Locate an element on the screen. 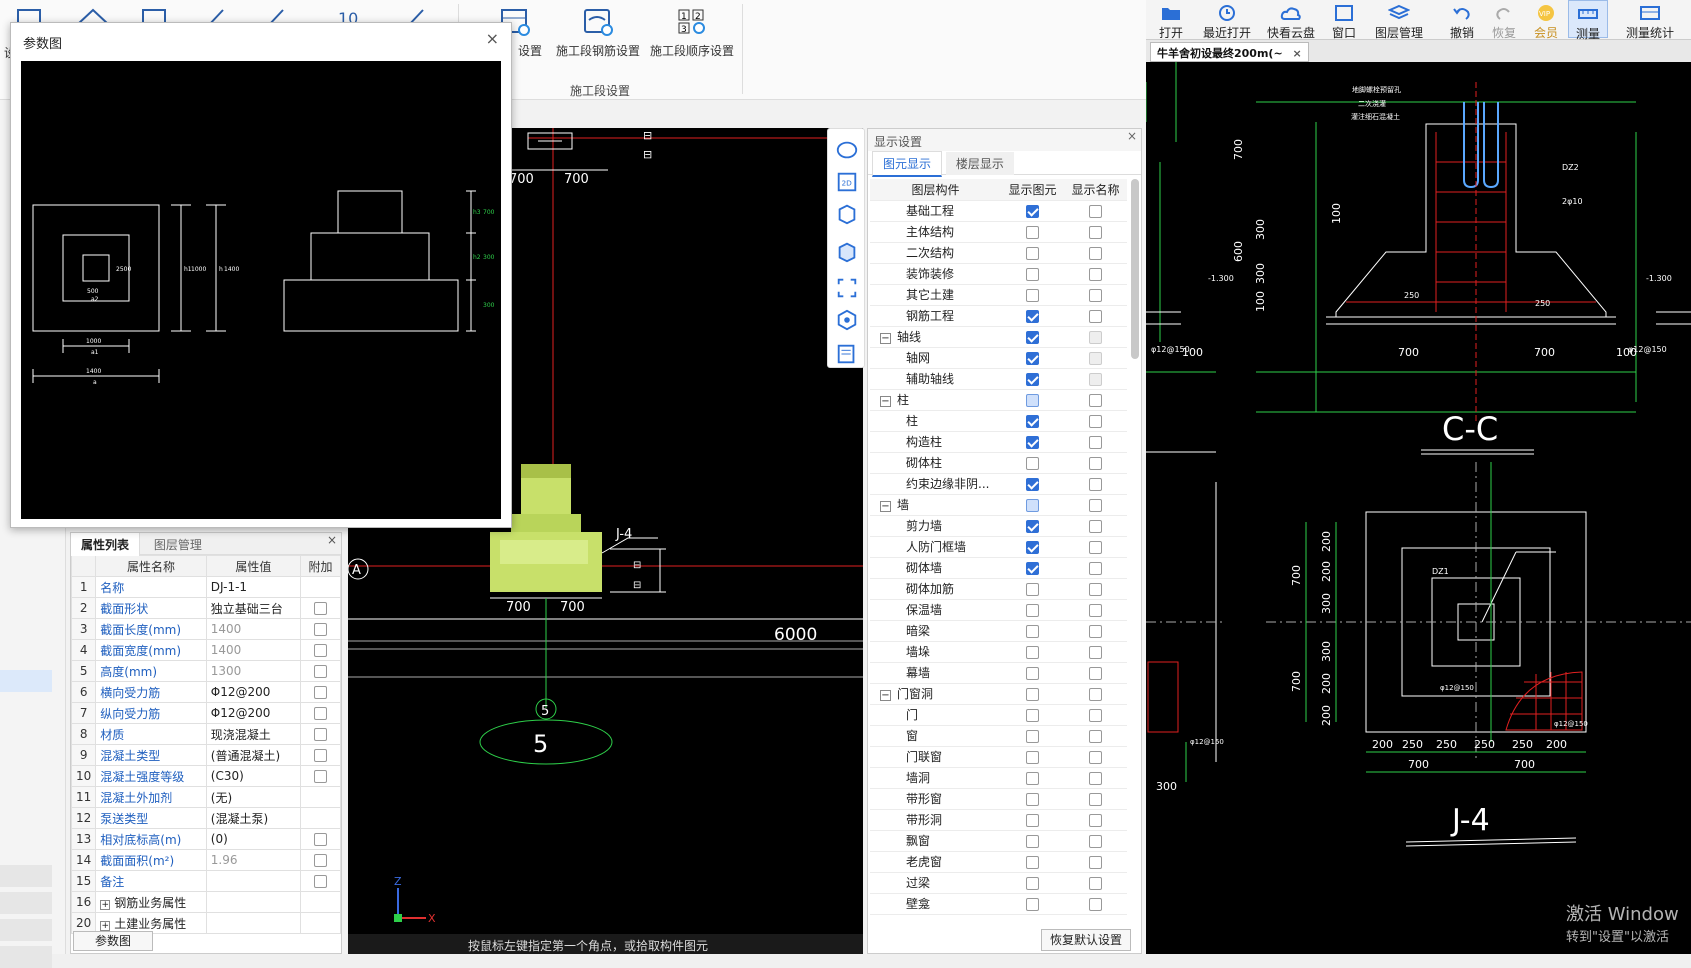 This screenshot has height=968, width=1691. layer-row: 主体结构 is located at coordinates (998, 232).